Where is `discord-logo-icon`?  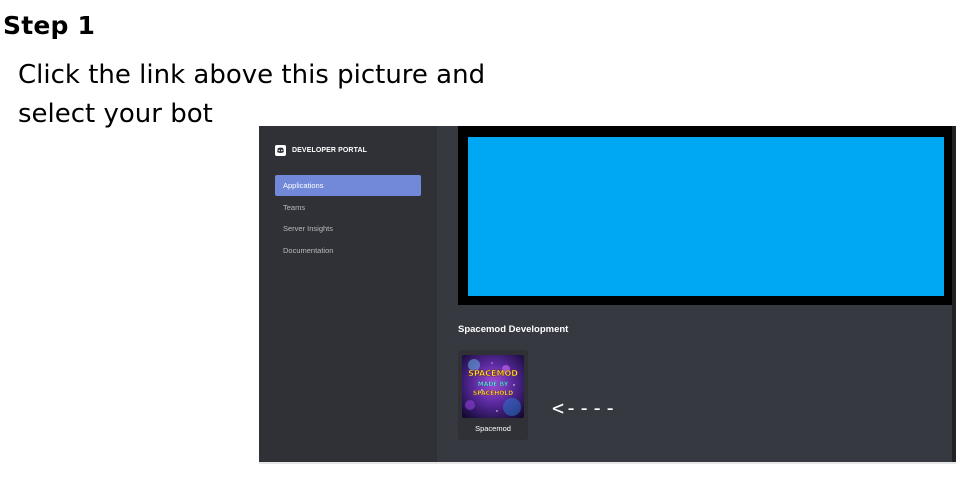 discord-logo-icon is located at coordinates (280, 150).